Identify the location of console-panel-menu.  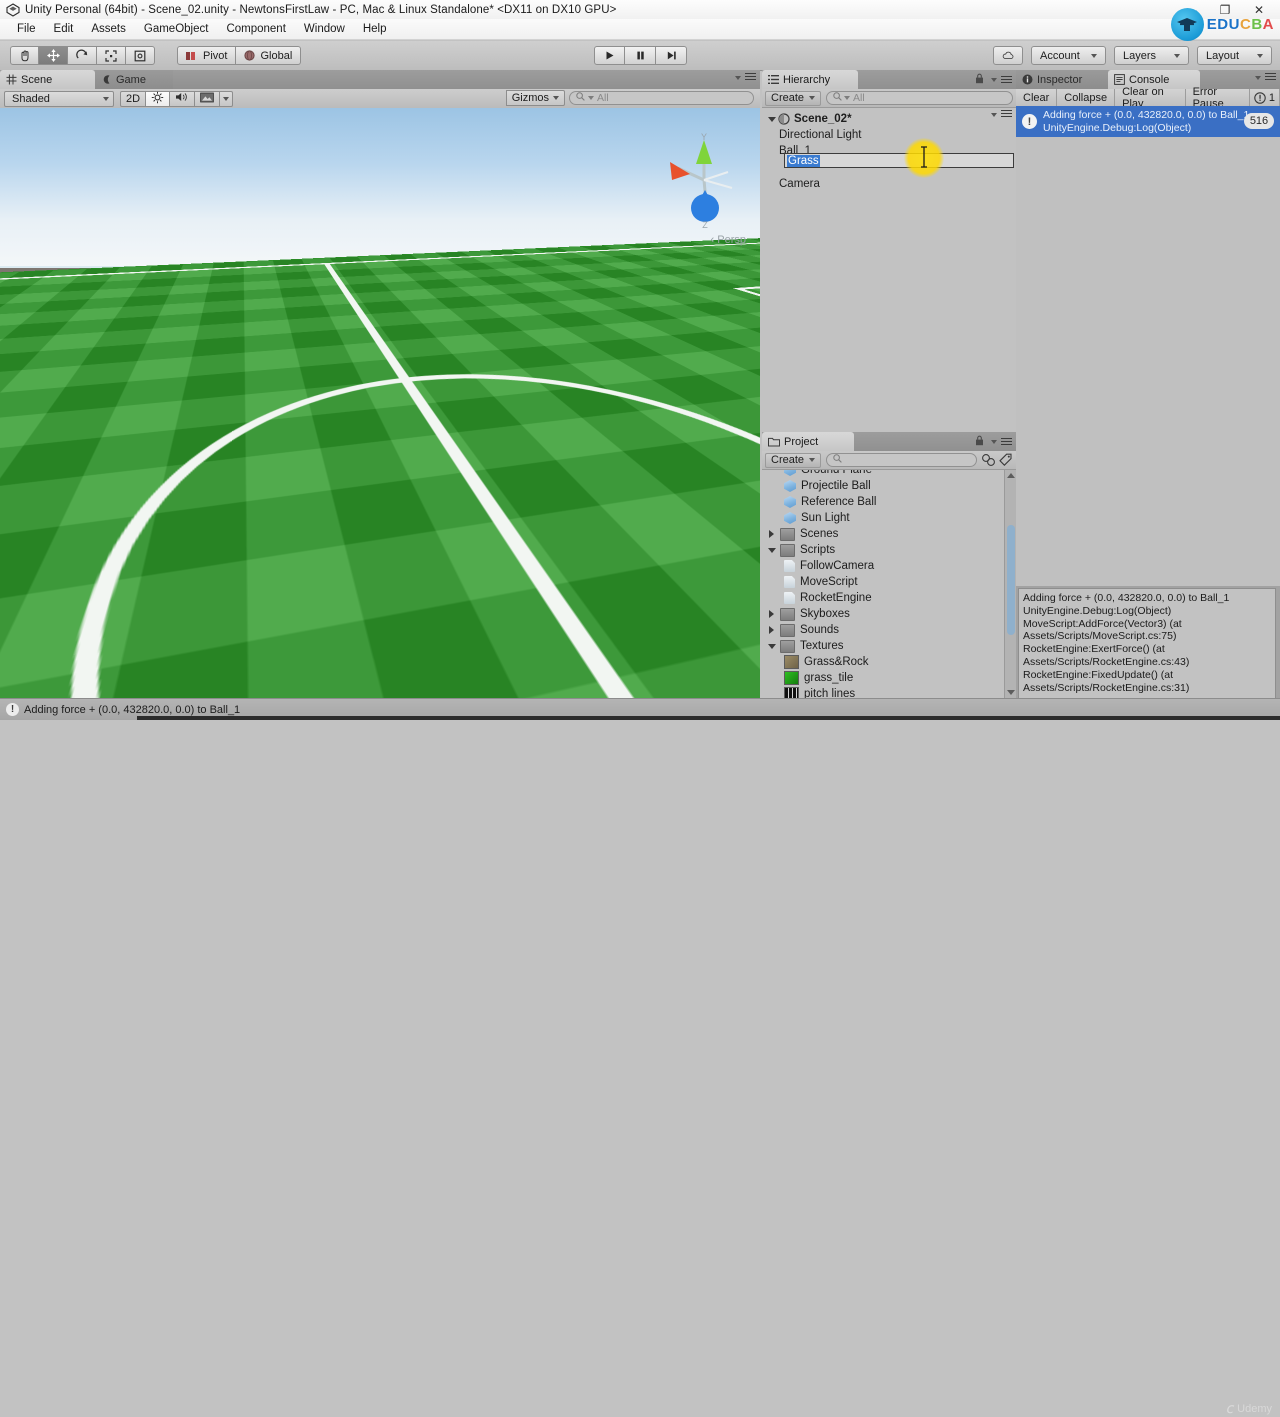
(1265, 77).